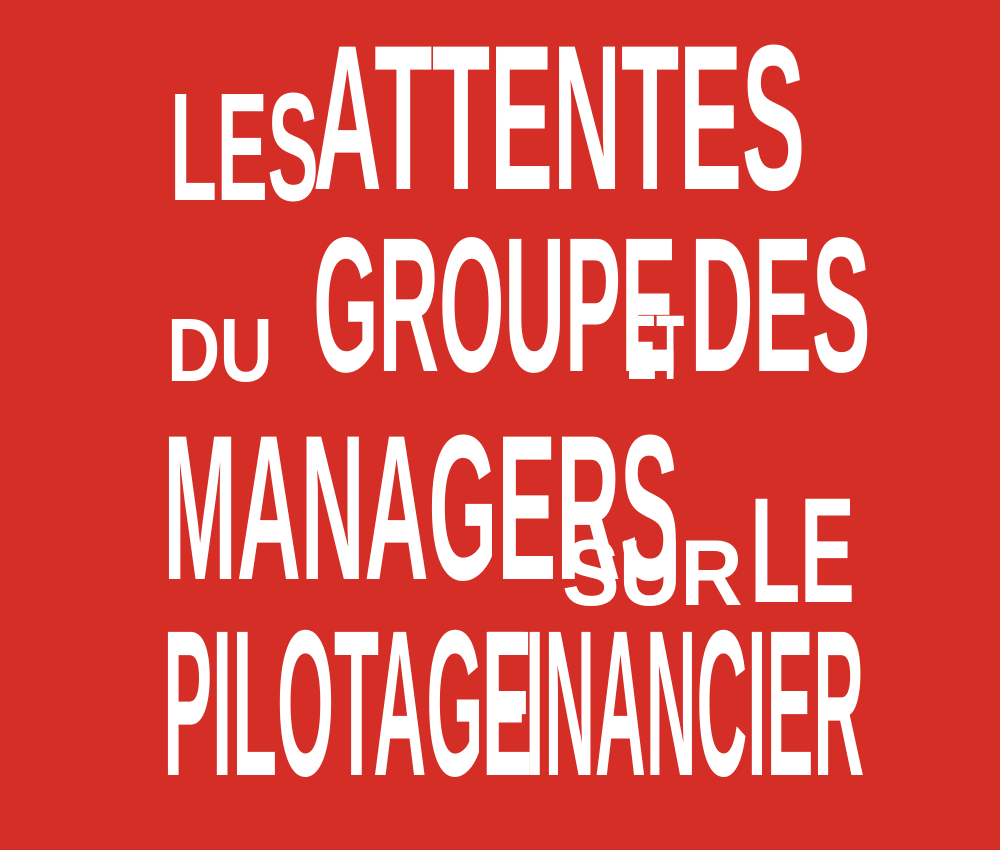 The width and height of the screenshot is (1000, 850). Describe the element at coordinates (673, 704) in the screenshot. I see `title-word-financier: FINANCIER` at that location.